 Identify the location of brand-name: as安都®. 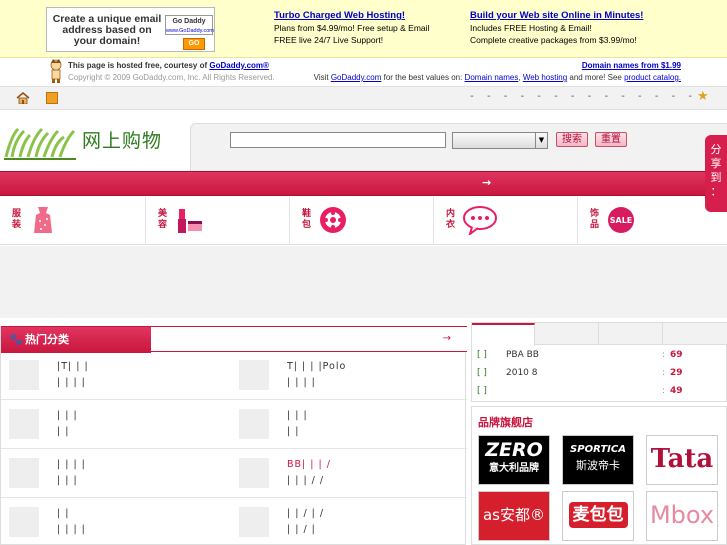
(513, 515).